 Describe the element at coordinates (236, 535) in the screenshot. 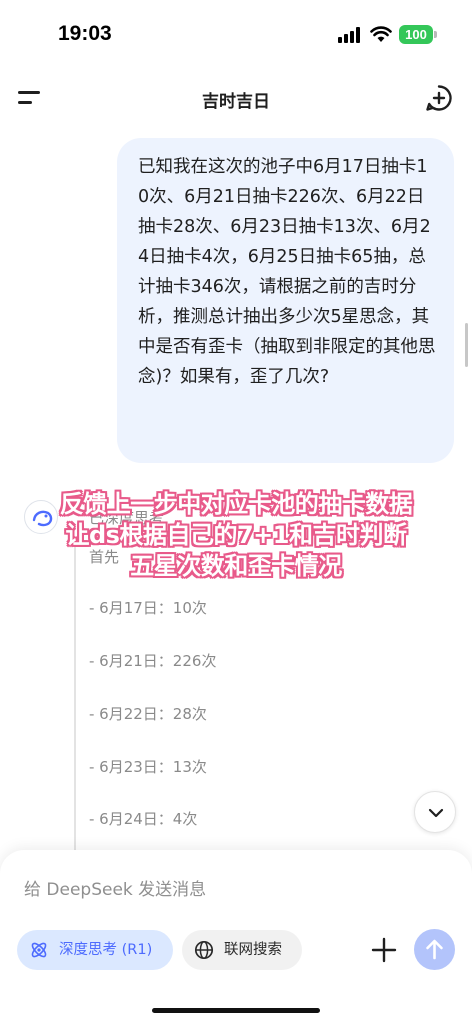

I see `overlay-caption-line: 让ds根据自己的7+1和吉时判断` at that location.